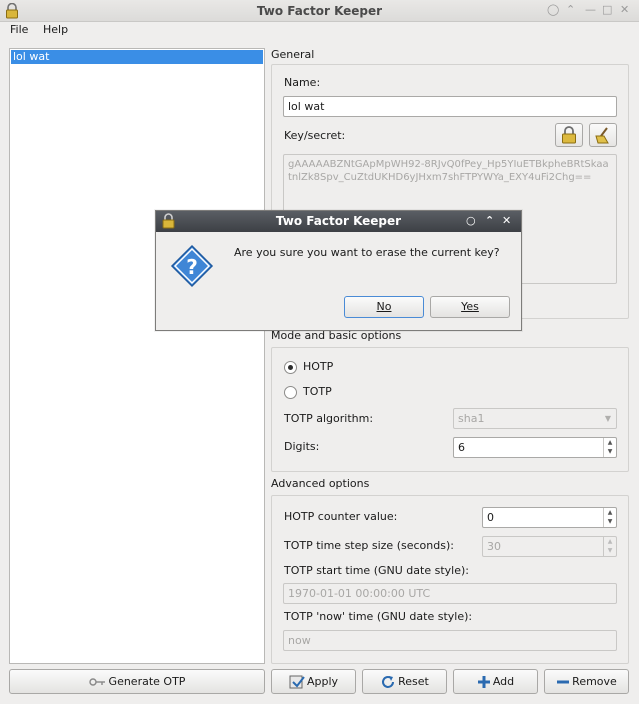 This screenshot has width=639, height=704. Describe the element at coordinates (19, 29) in the screenshot. I see `menu-file: File` at that location.